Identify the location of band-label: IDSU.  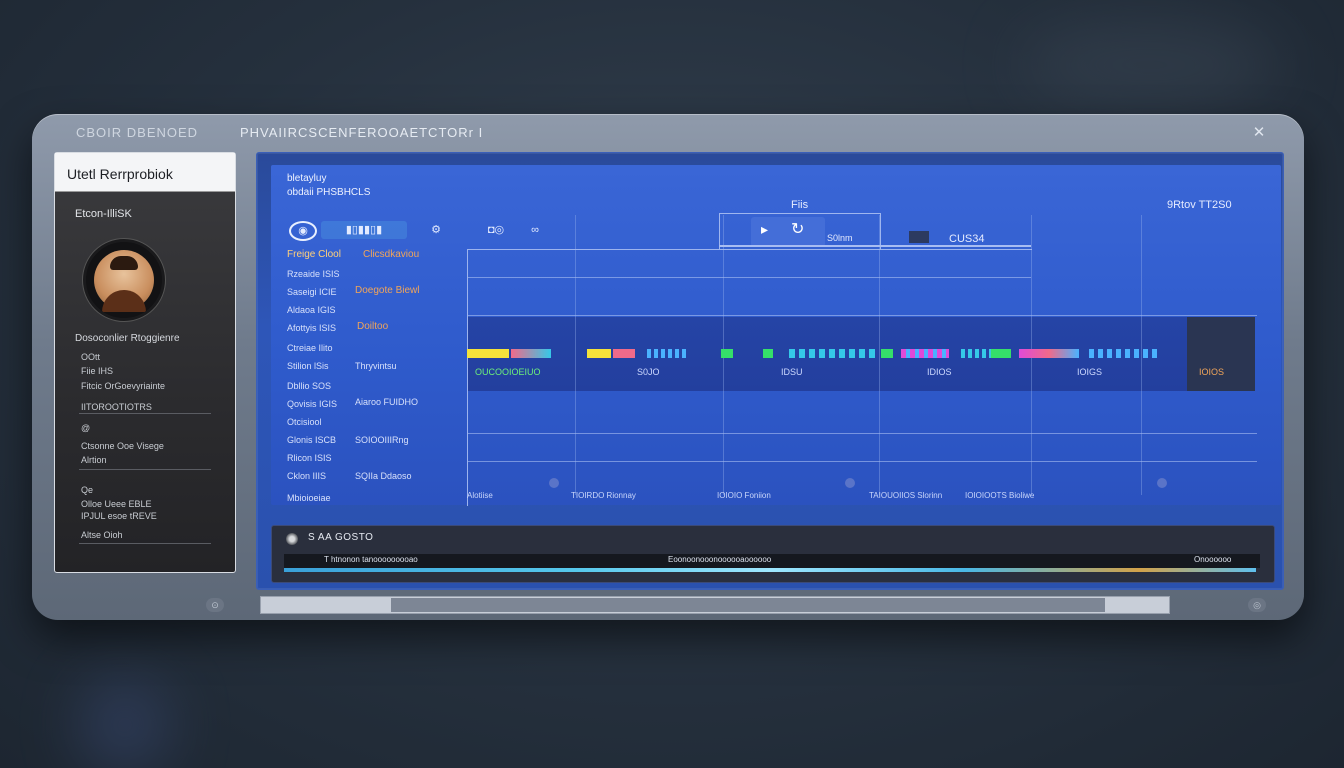
(792, 372).